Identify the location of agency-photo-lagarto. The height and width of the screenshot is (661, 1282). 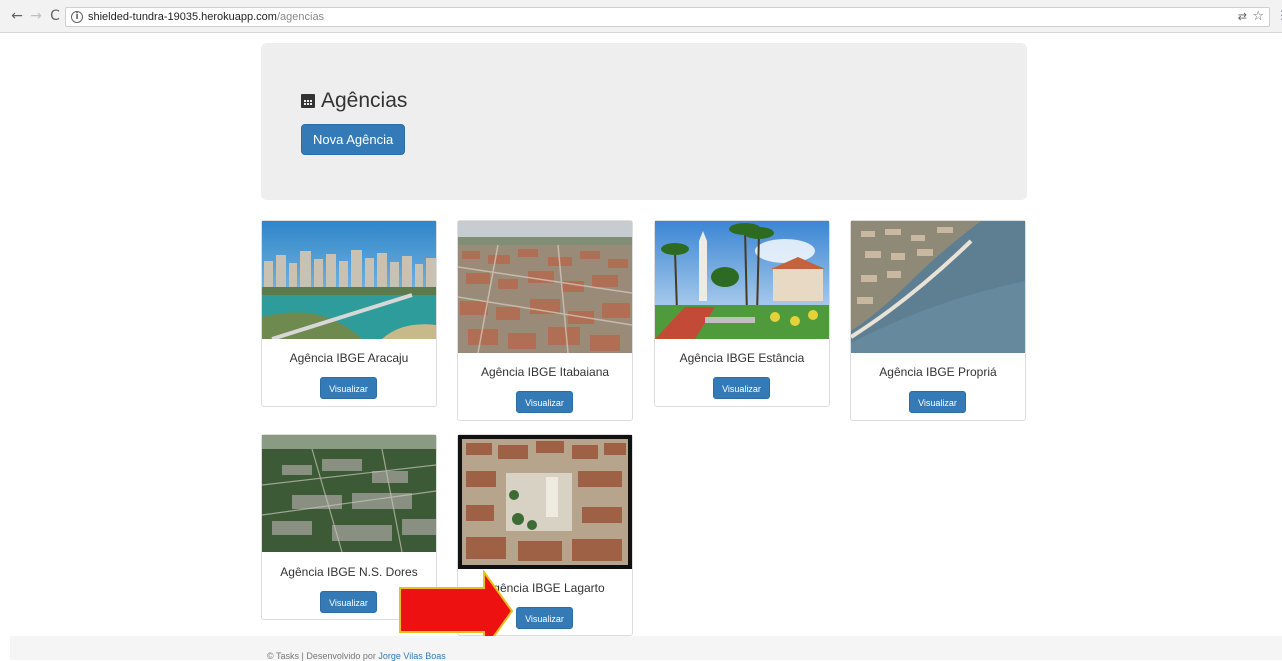
(545, 502).